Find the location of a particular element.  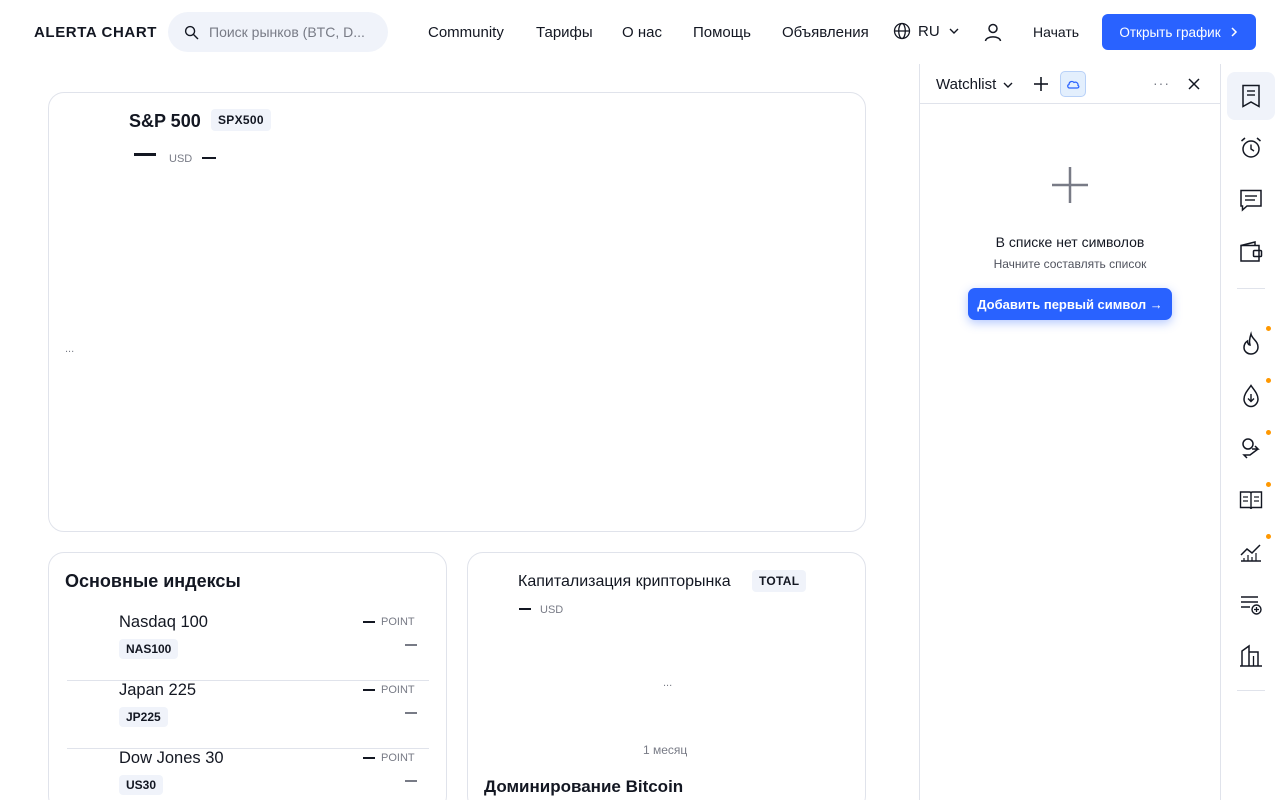

watchlist-empty-hint: Начните составлять список is located at coordinates (1070, 264).